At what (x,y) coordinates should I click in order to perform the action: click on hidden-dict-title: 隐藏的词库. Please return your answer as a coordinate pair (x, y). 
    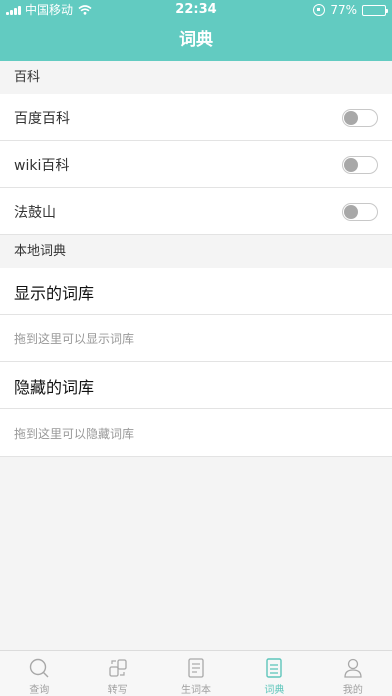
    Looking at the image, I should click on (54, 387).